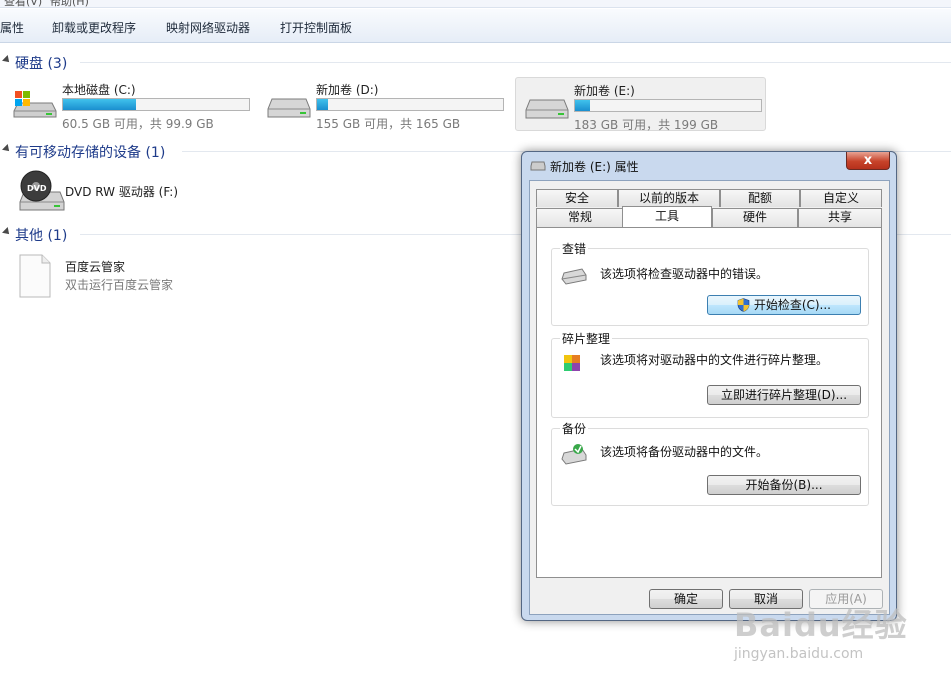  I want to click on drive-name: 新加卷 (E:), so click(604, 91).